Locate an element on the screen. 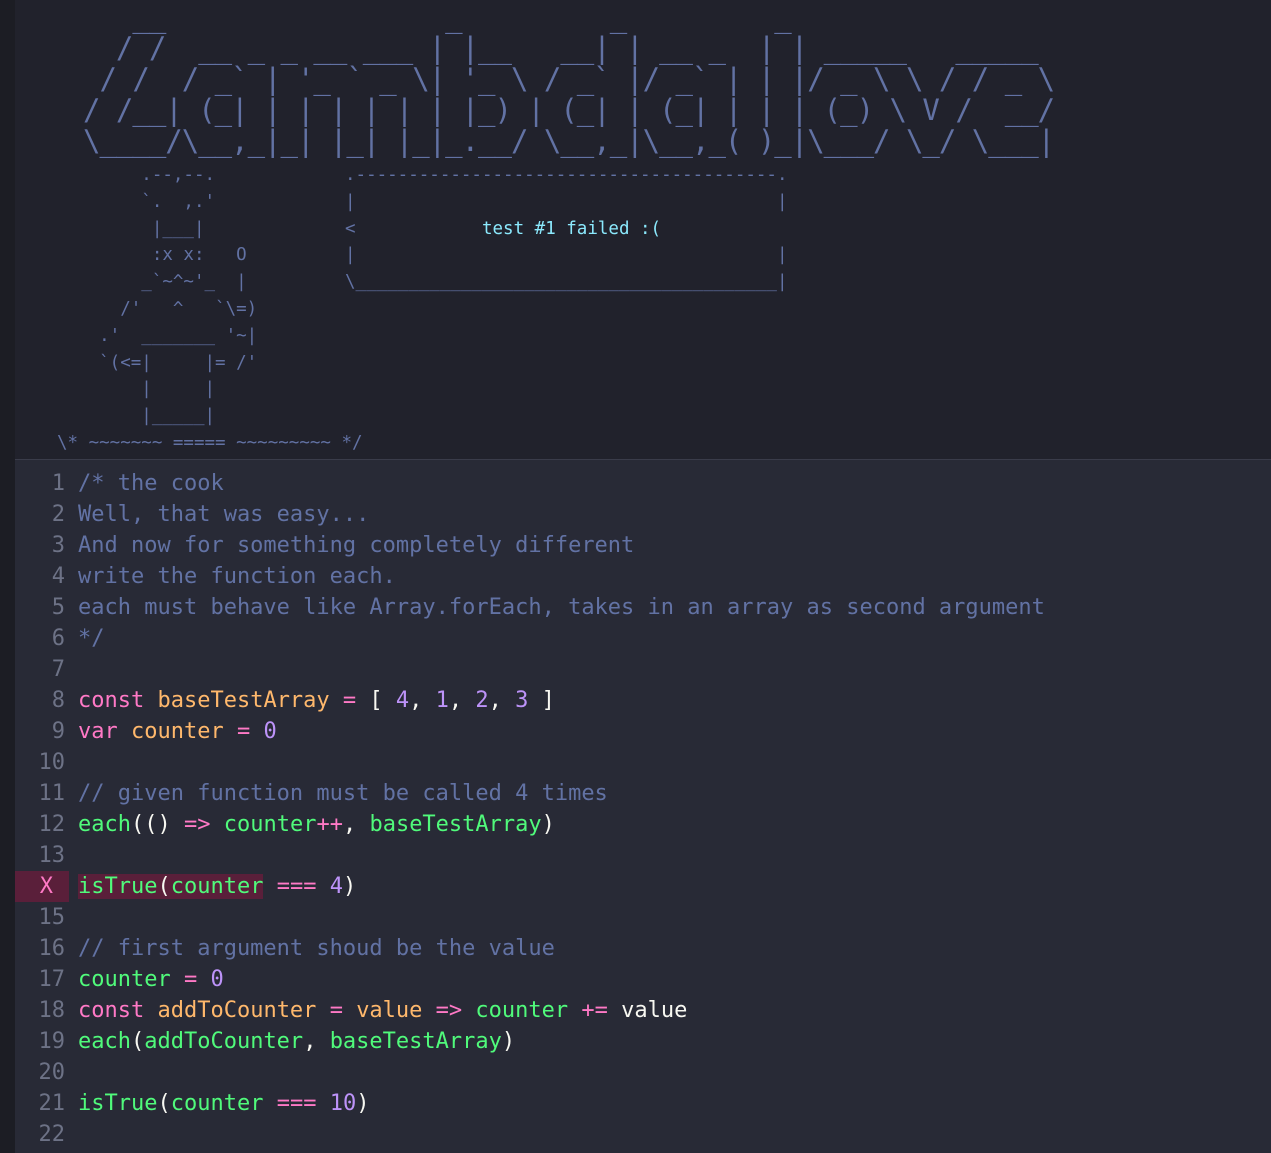 This screenshot has height=1153, width=1271. code-line: 22 is located at coordinates (643, 1134).